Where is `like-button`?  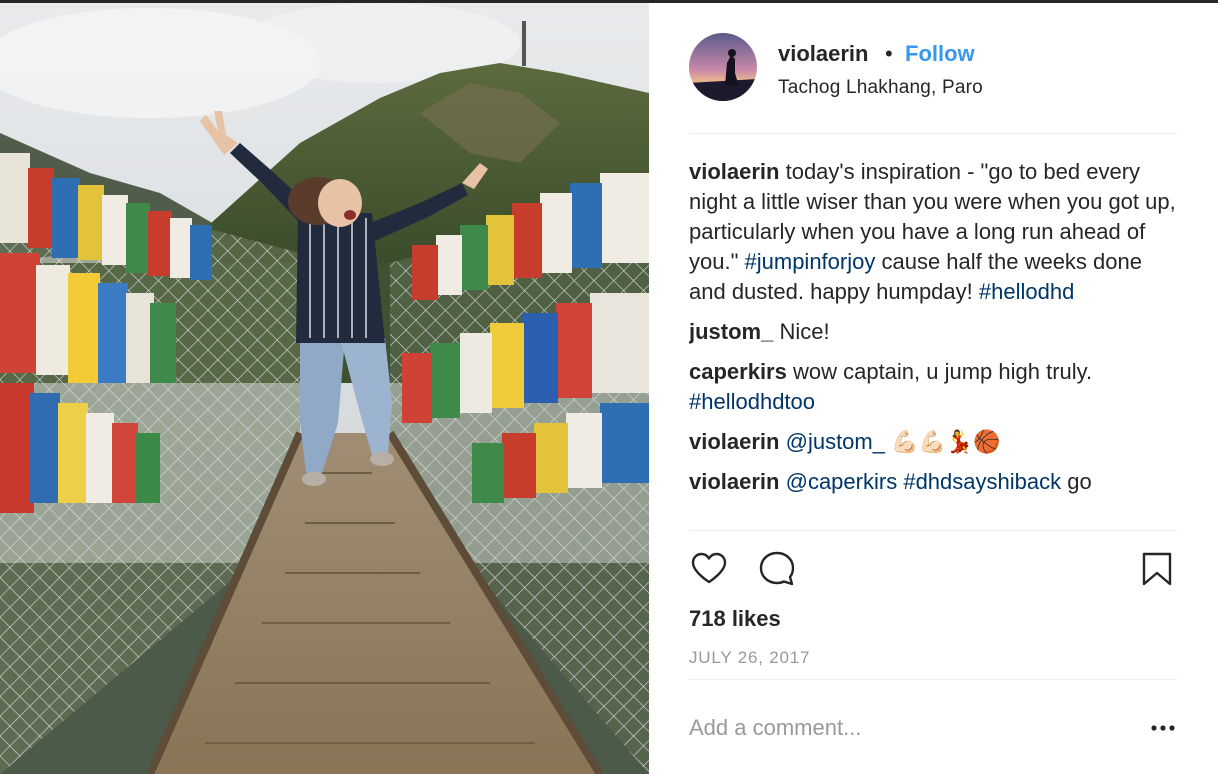 like-button is located at coordinates (709, 569).